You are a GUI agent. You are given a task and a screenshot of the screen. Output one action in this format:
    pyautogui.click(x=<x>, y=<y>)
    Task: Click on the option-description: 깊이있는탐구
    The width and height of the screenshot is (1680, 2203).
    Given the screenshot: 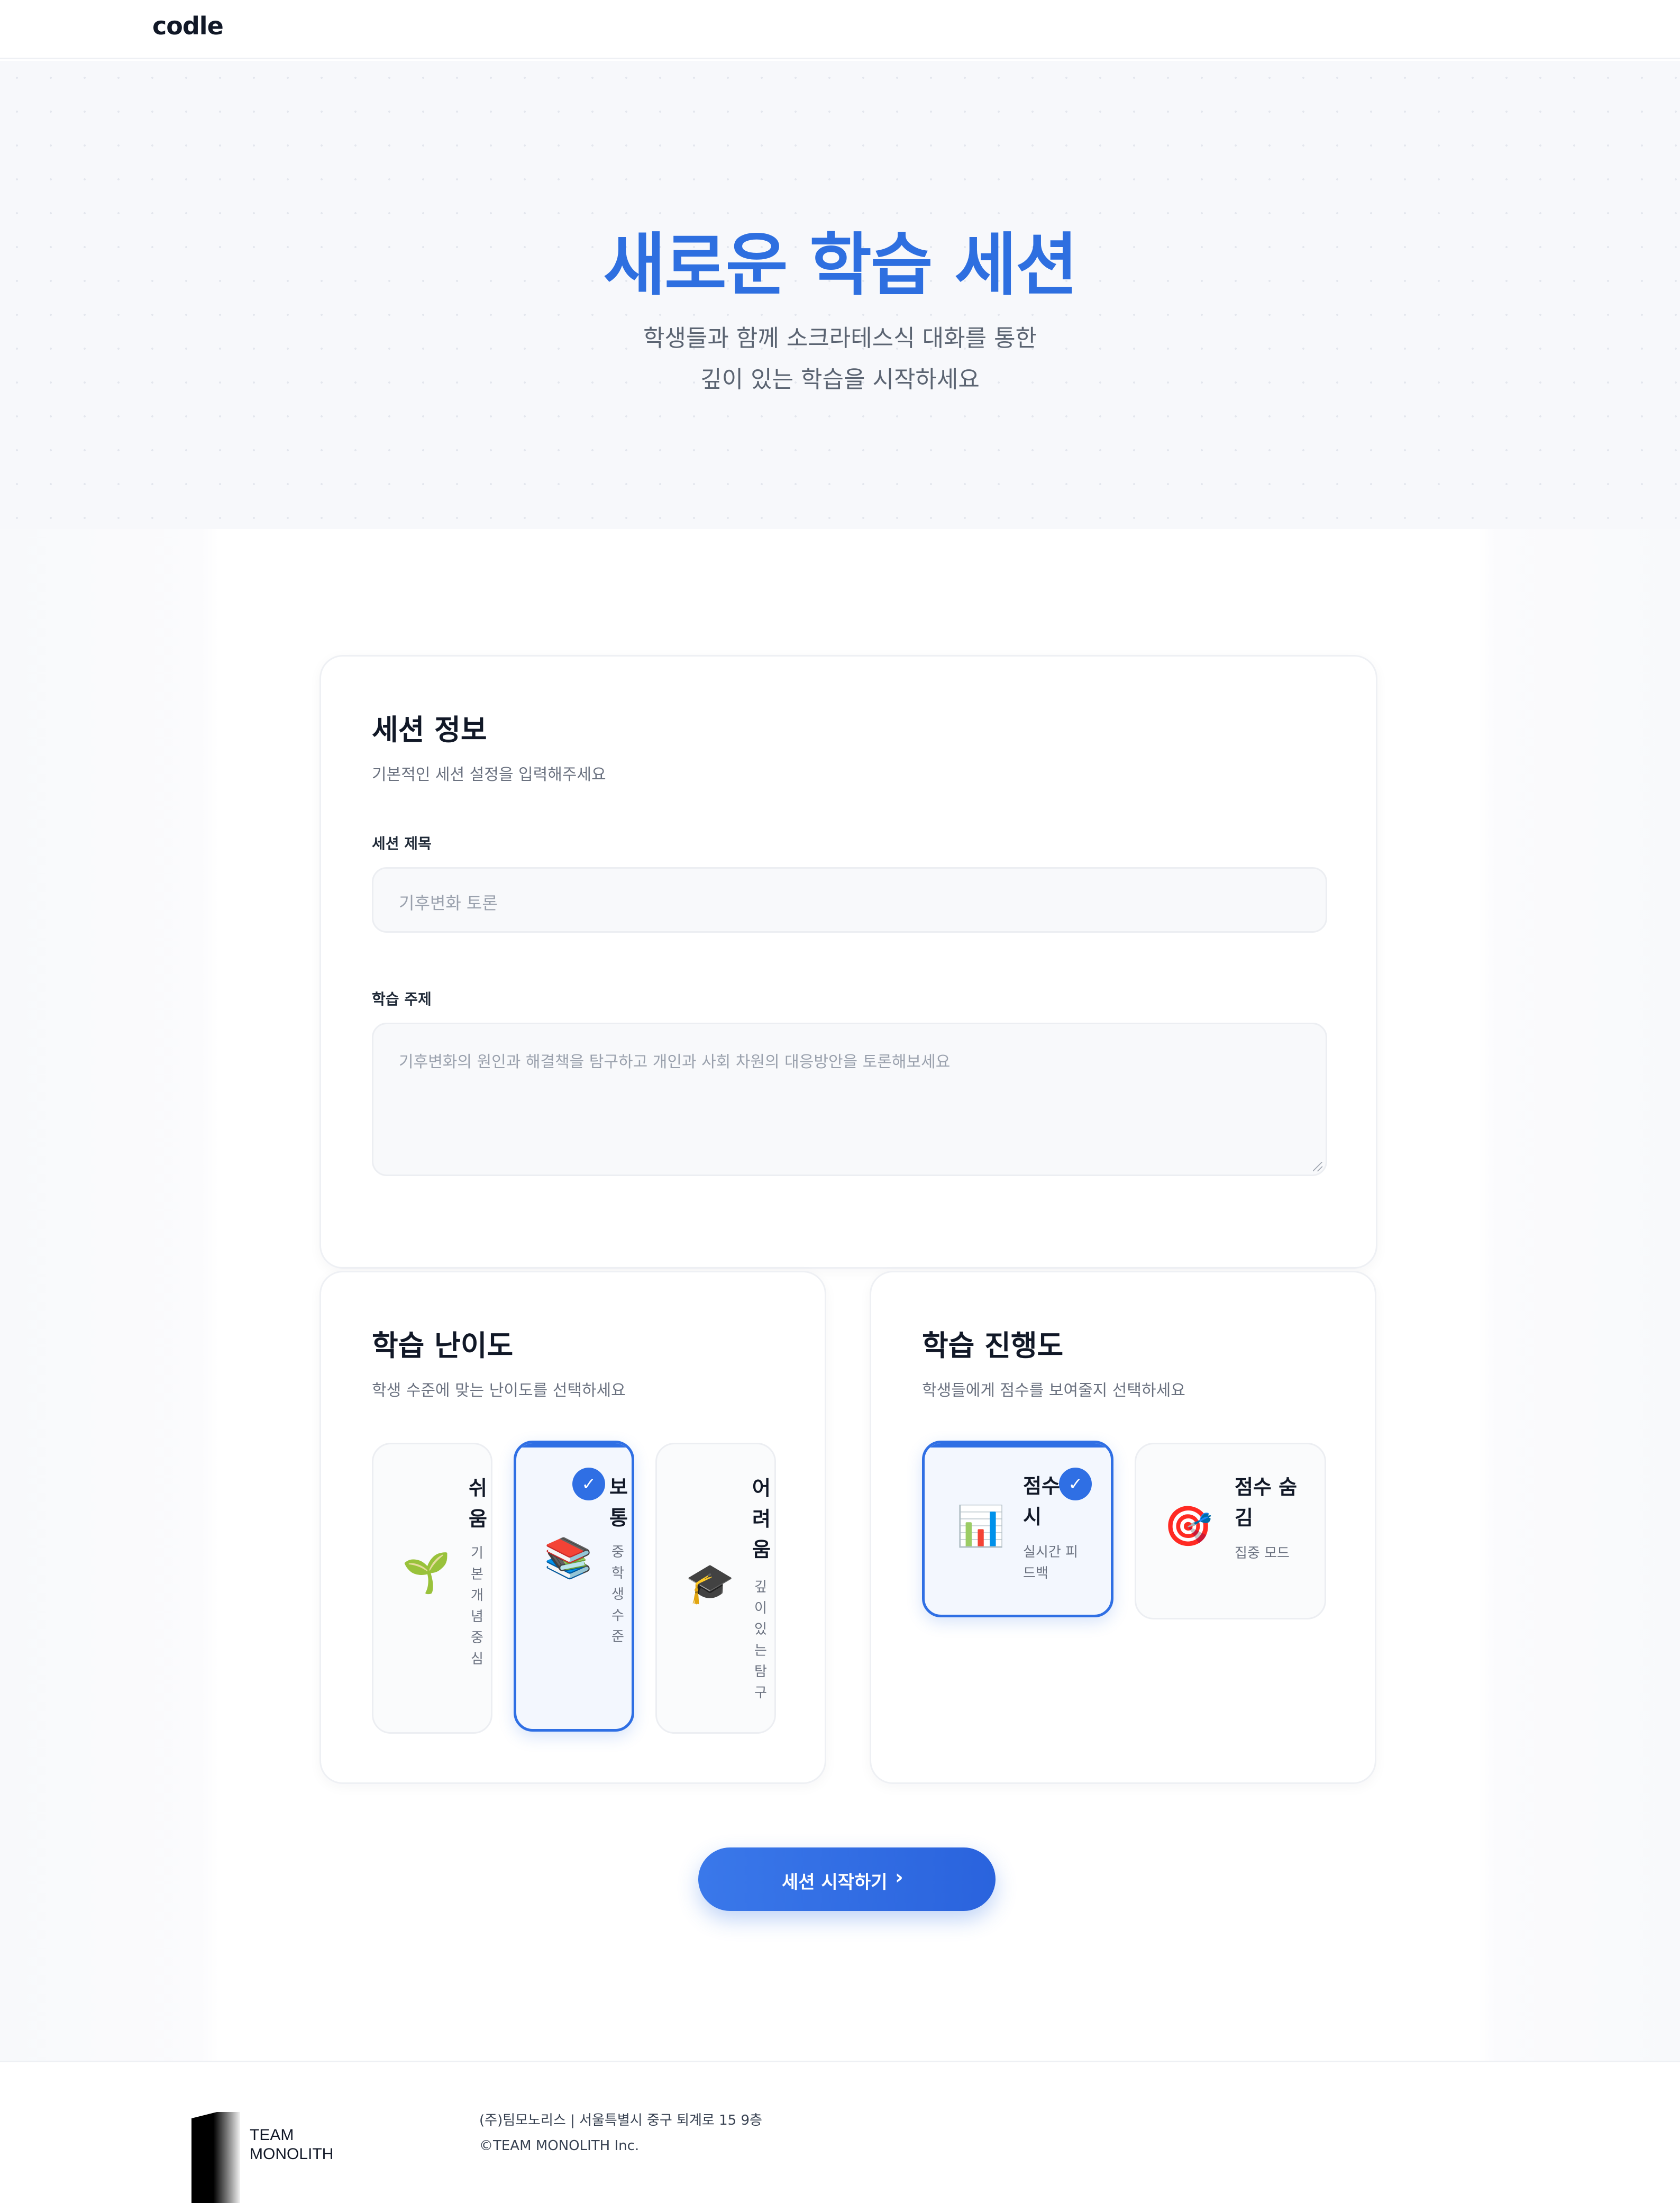 What is the action you would take?
    pyautogui.click(x=760, y=1640)
    